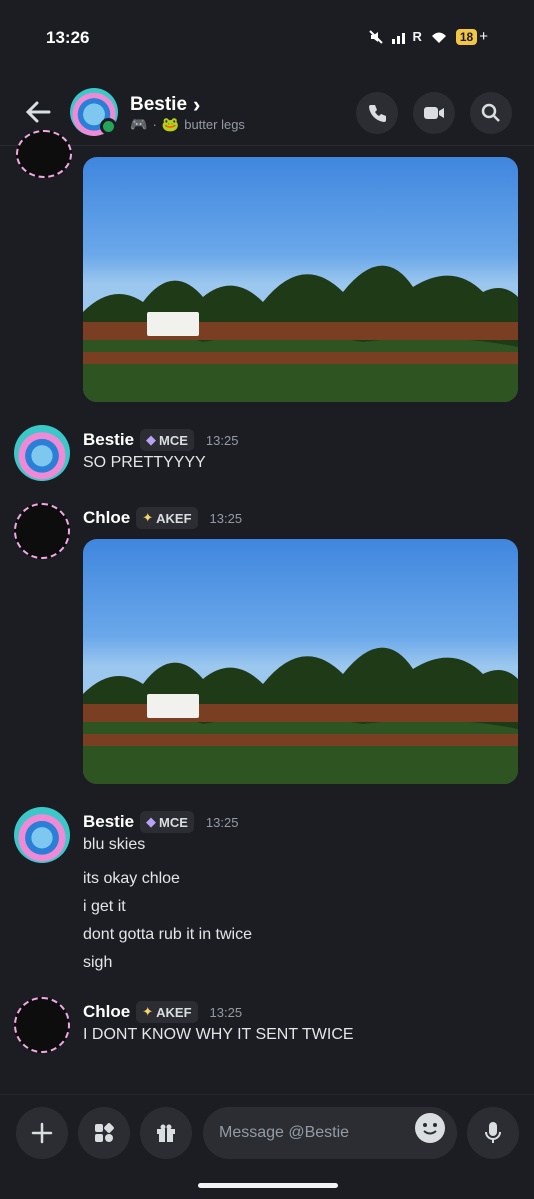 This screenshot has width=534, height=1199. I want to click on frog-icon: 🐸, so click(170, 124).